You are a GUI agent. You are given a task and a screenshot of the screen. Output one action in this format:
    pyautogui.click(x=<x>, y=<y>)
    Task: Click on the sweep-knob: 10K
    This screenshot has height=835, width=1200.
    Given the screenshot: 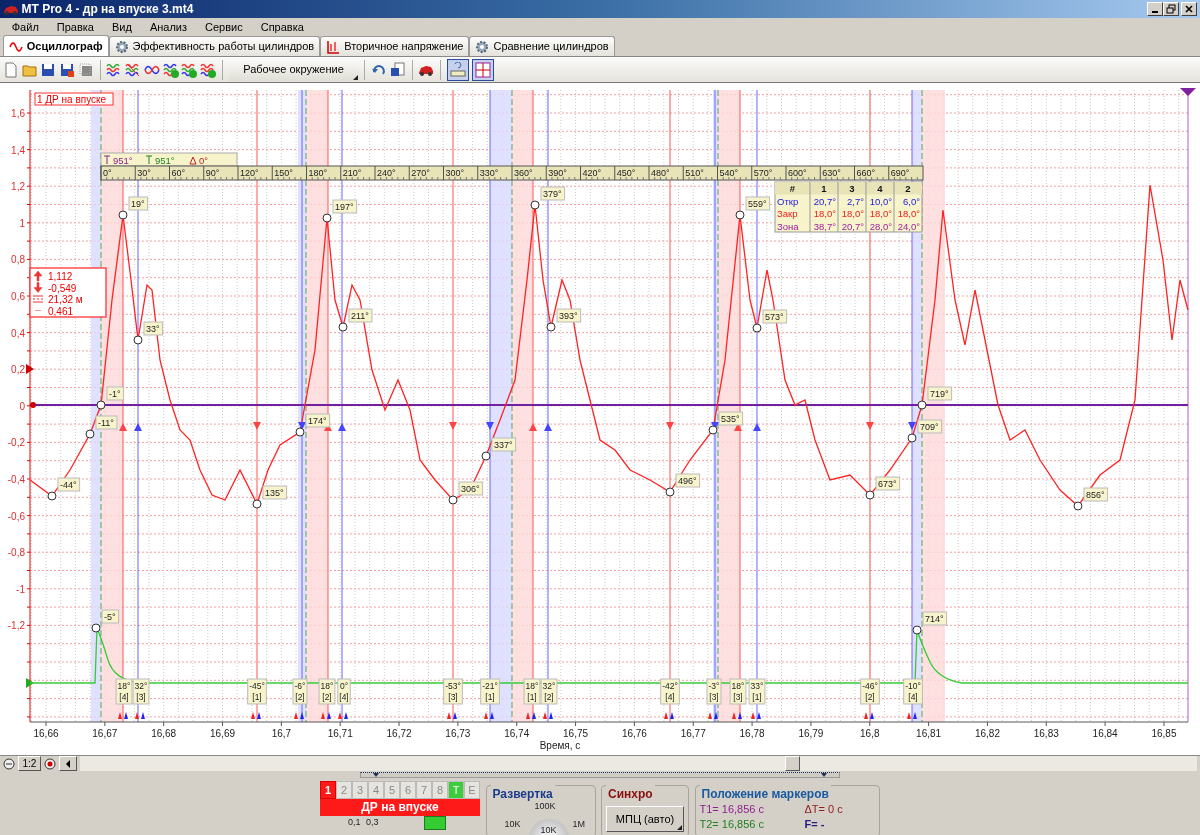 What is the action you would take?
    pyautogui.click(x=548, y=827)
    